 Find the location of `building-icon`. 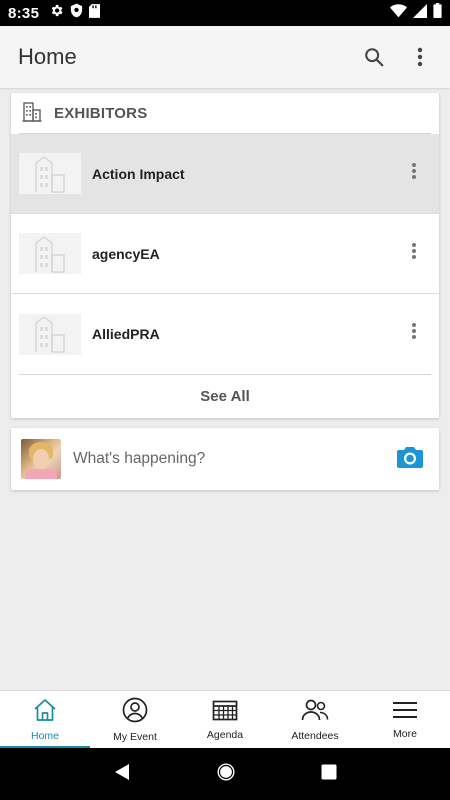

building-icon is located at coordinates (32, 113).